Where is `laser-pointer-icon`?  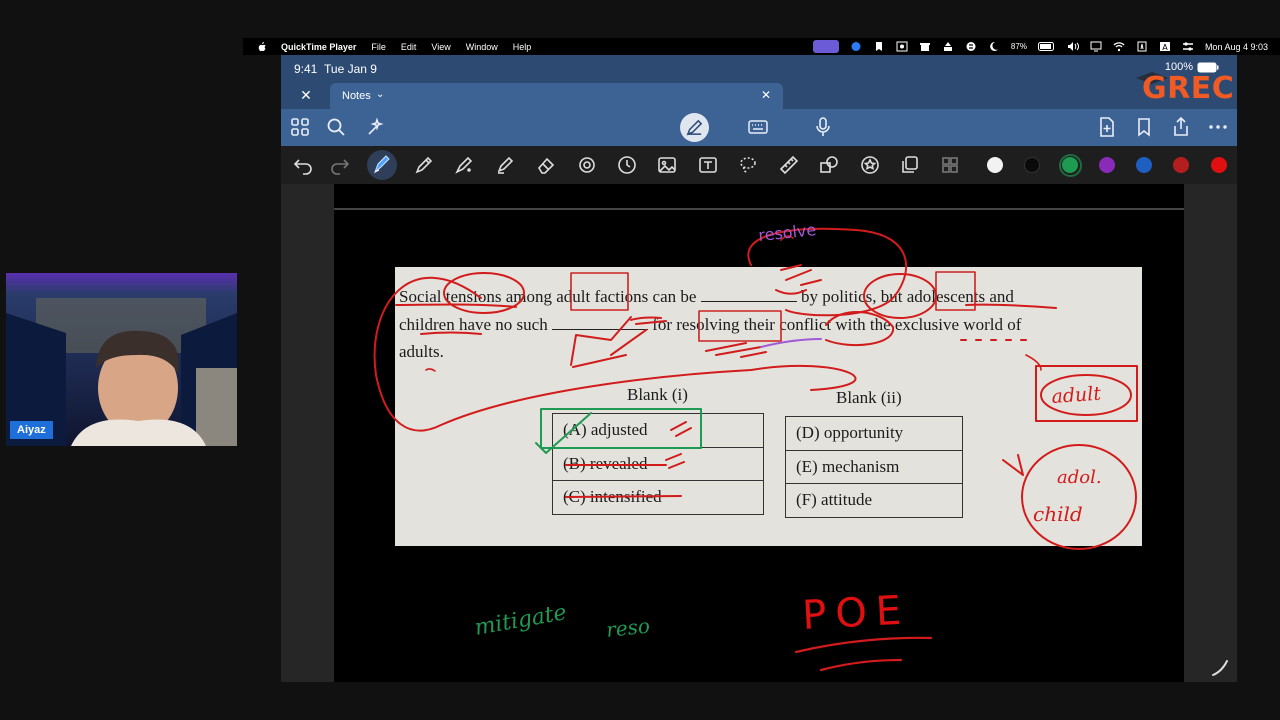
laser-pointer-icon is located at coordinates (587, 165).